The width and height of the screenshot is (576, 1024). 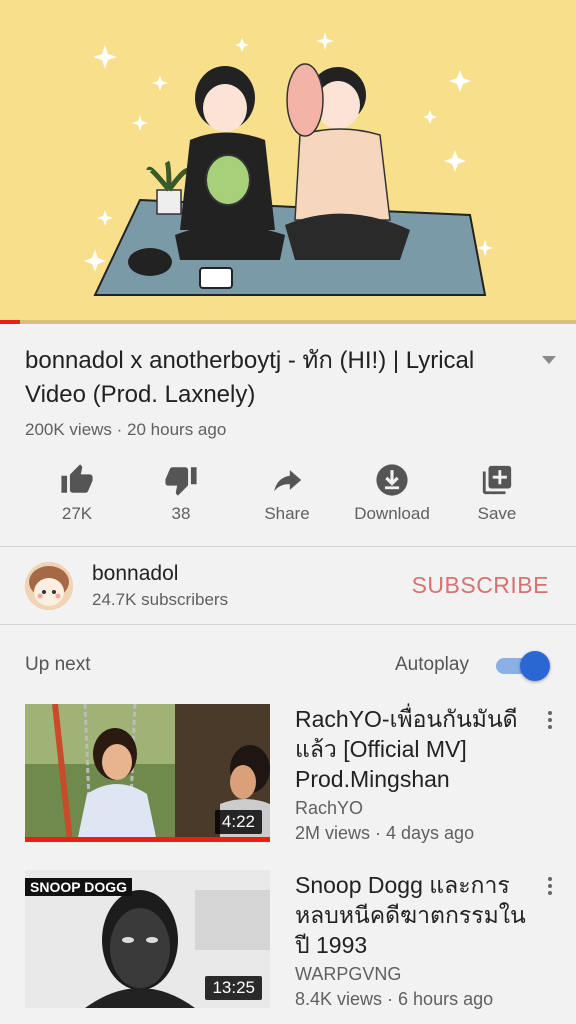 What do you see at coordinates (348, 974) in the screenshot?
I see `card-channel: WARPGVNG` at bounding box center [348, 974].